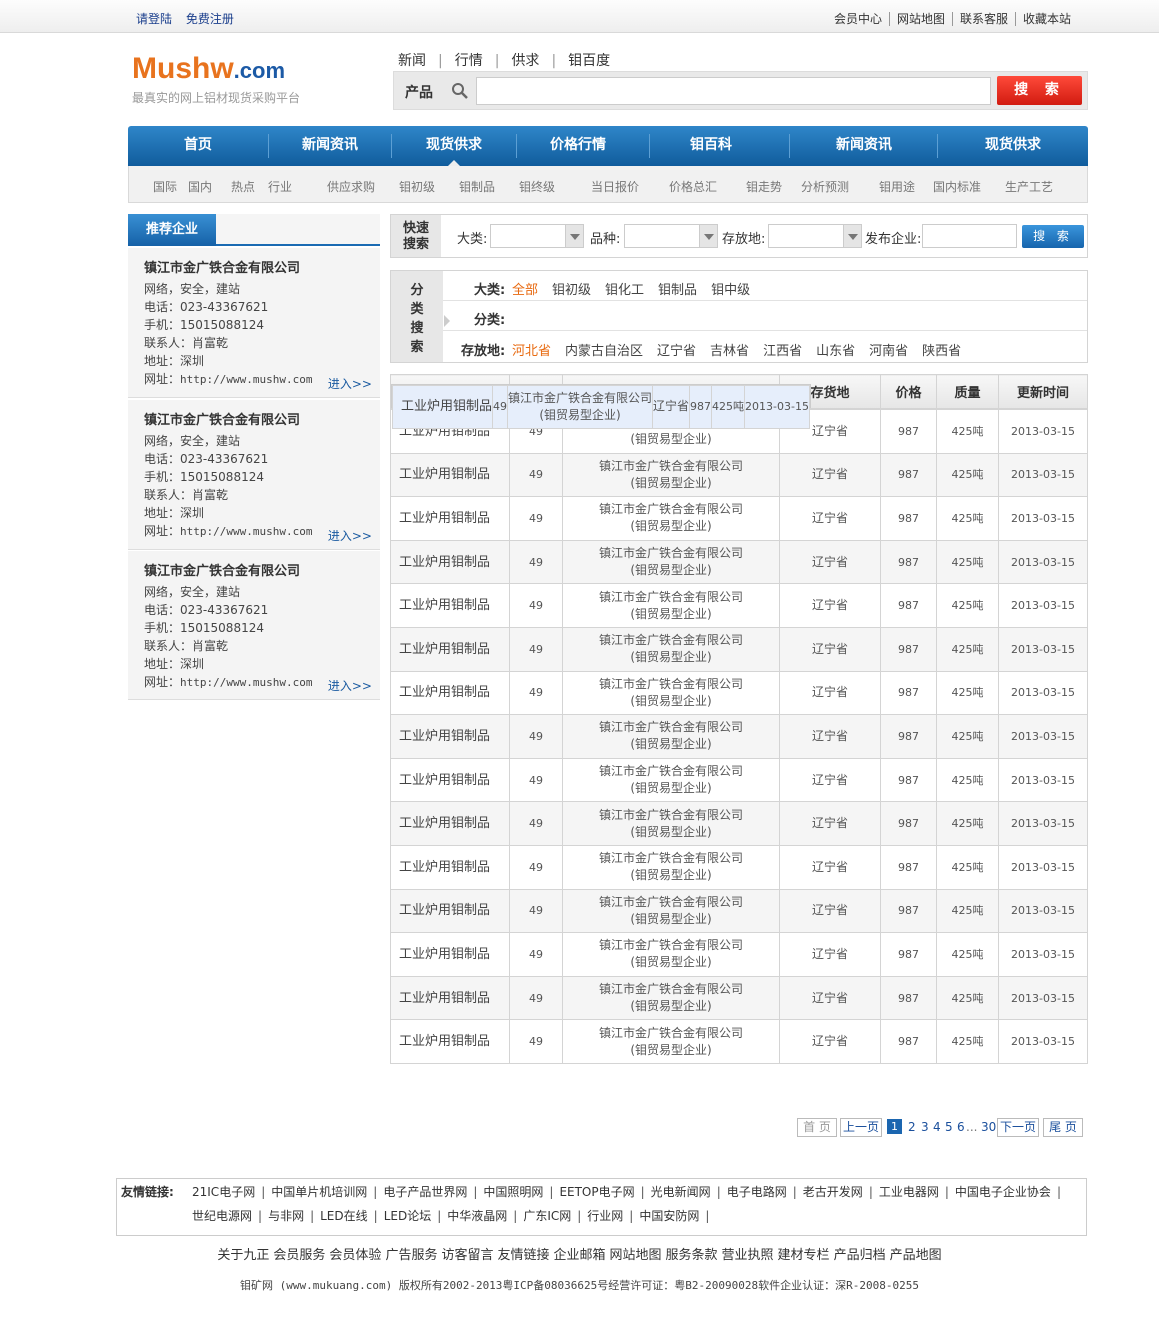  Describe the element at coordinates (216, 80) in the screenshot. I see `site-logo: Mushw.com 最真实的网上铝材现货采购平台` at that location.